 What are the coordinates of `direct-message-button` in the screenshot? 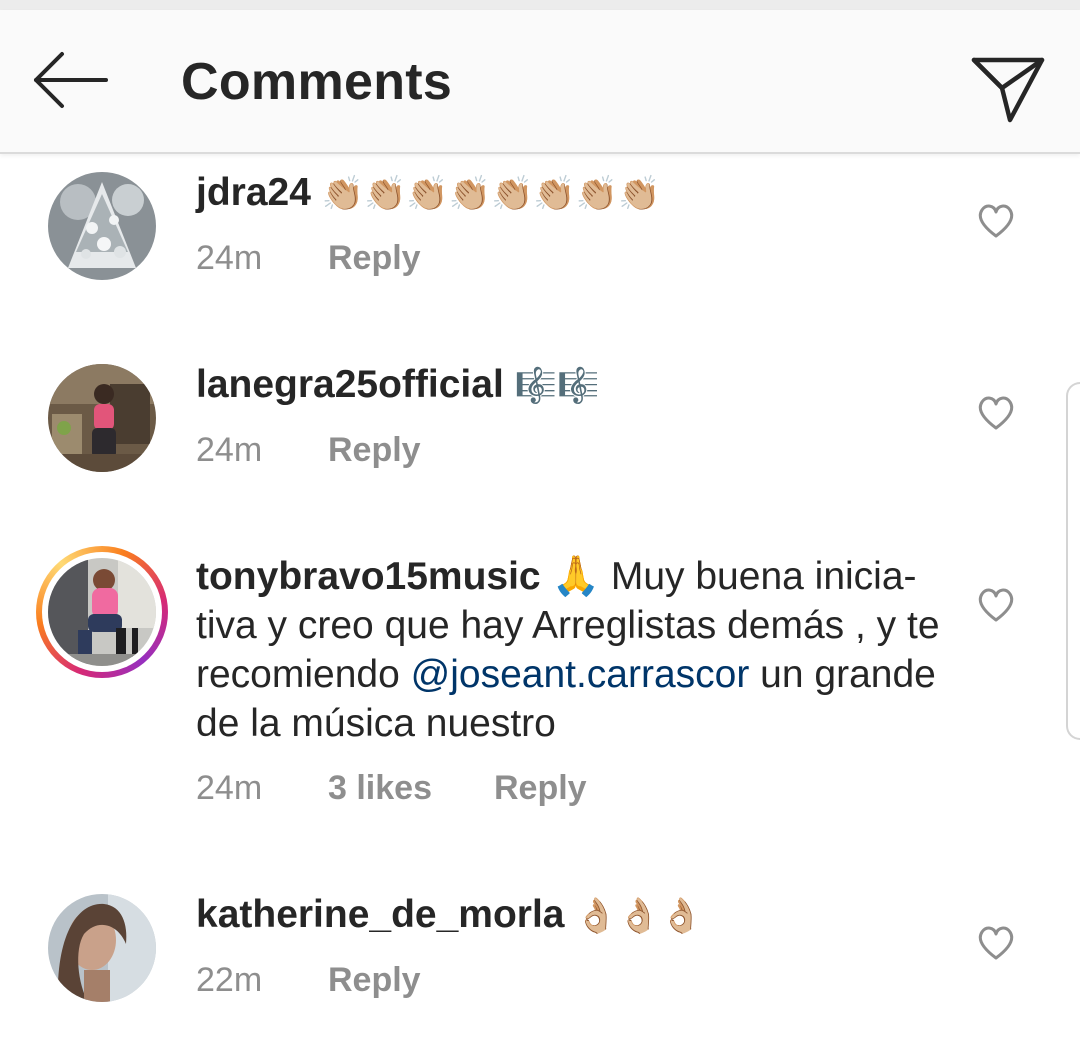 It's located at (1008, 88).